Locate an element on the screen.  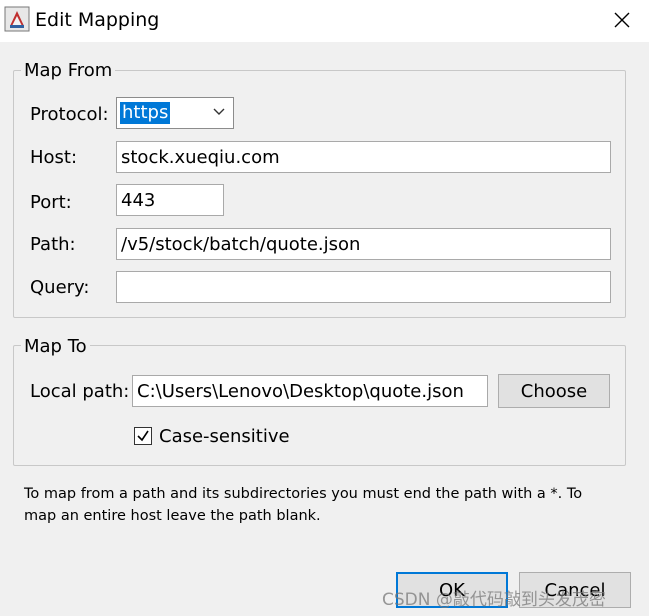
local-path-label: Local path: is located at coordinates (80, 391).